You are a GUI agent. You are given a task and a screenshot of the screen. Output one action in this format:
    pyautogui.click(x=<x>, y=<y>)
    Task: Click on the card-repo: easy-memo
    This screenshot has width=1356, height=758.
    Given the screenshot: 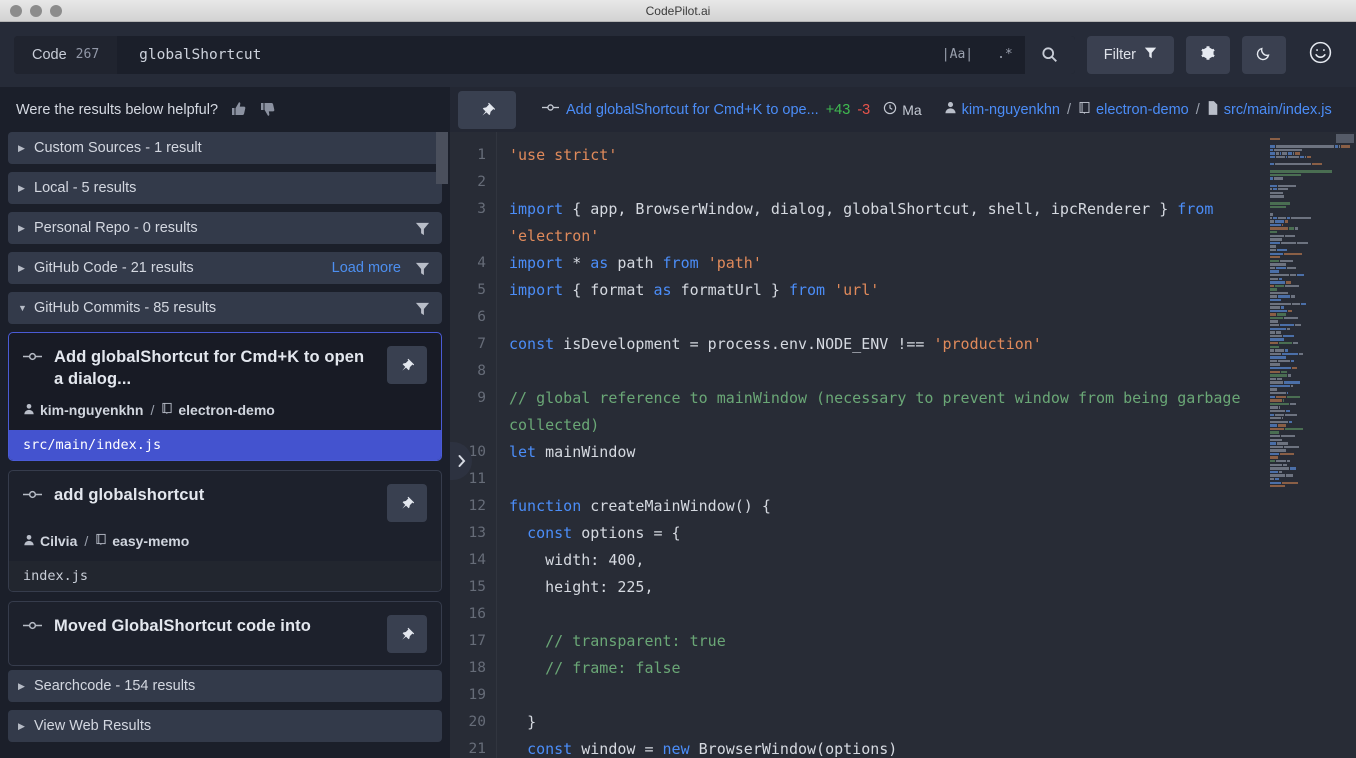 What is the action you would take?
    pyautogui.click(x=151, y=540)
    